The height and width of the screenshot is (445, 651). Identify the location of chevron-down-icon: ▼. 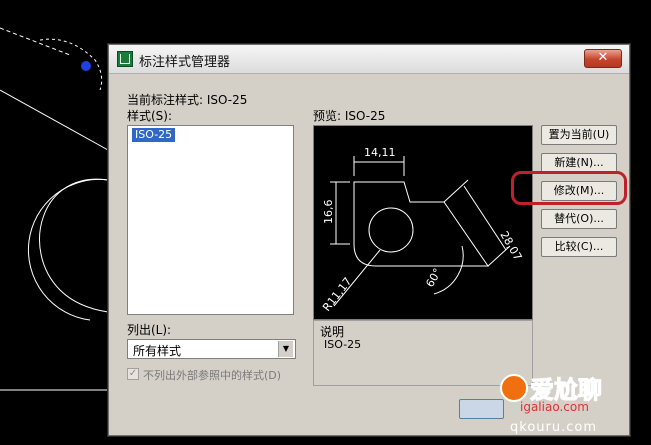
(285, 349).